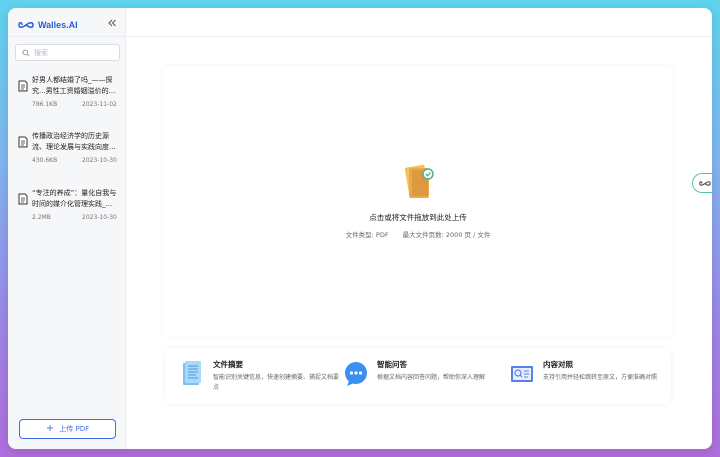  Describe the element at coordinates (41, 217) in the screenshot. I see `document-size: 2.2MB` at that location.